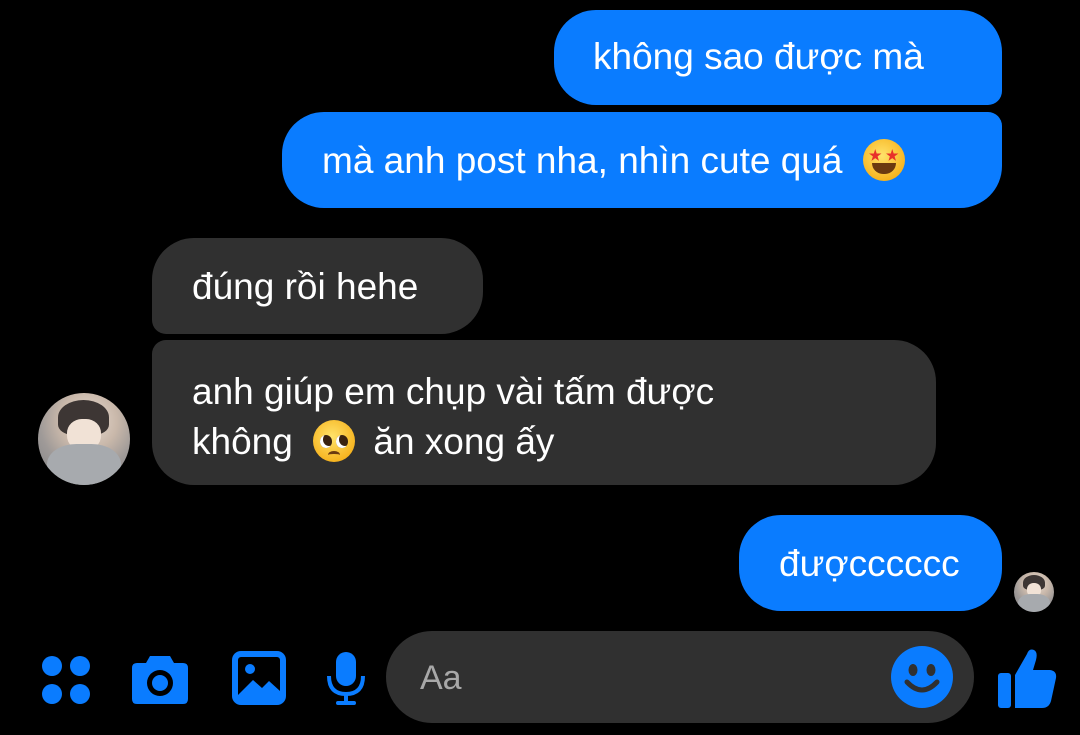  What do you see at coordinates (1027, 678) in the screenshot?
I see `thumbs-up-icon` at bounding box center [1027, 678].